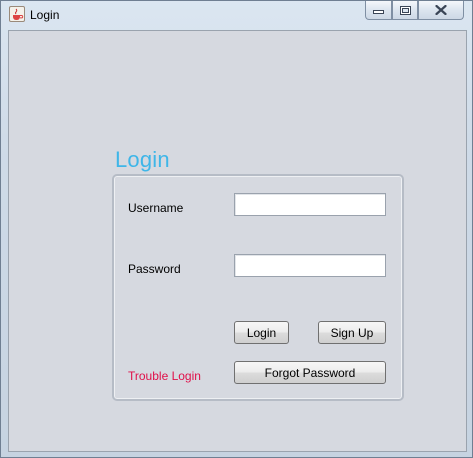 The image size is (473, 458). I want to click on password-label: Password, so click(154, 269).